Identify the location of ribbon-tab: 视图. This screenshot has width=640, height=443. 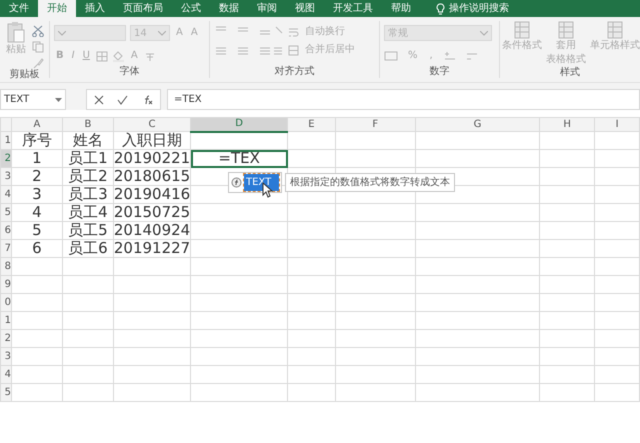
(305, 8).